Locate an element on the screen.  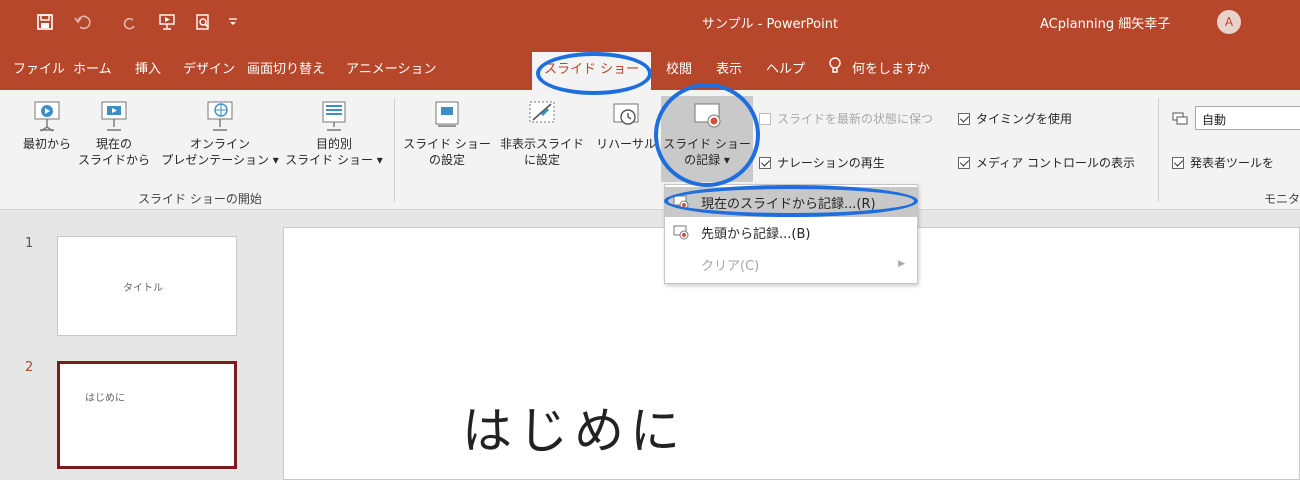
menu-item-label: クリア(C) is located at coordinates (730, 266).